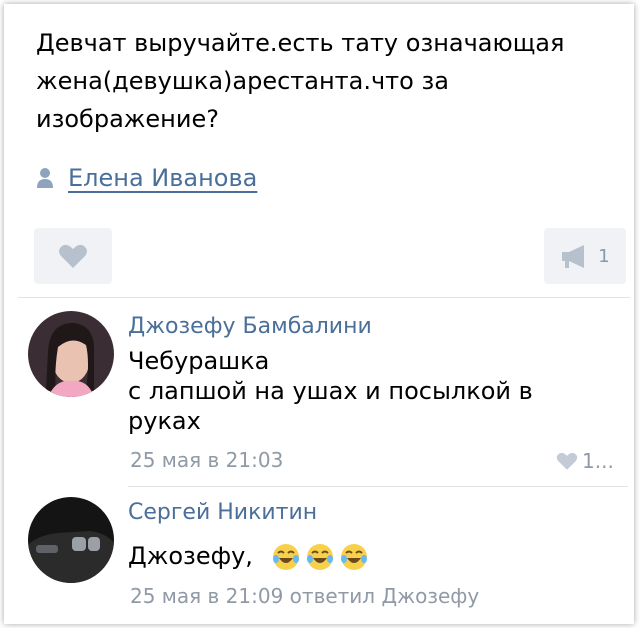 The image size is (640, 628). I want to click on post-text-line: изображение?, so click(127, 119).